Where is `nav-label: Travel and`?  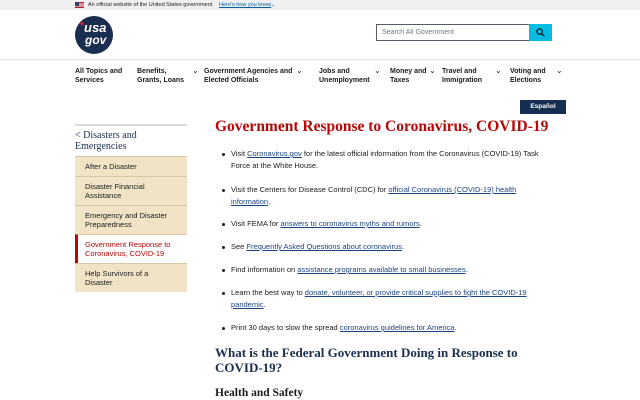 nav-label: Travel and is located at coordinates (459, 71).